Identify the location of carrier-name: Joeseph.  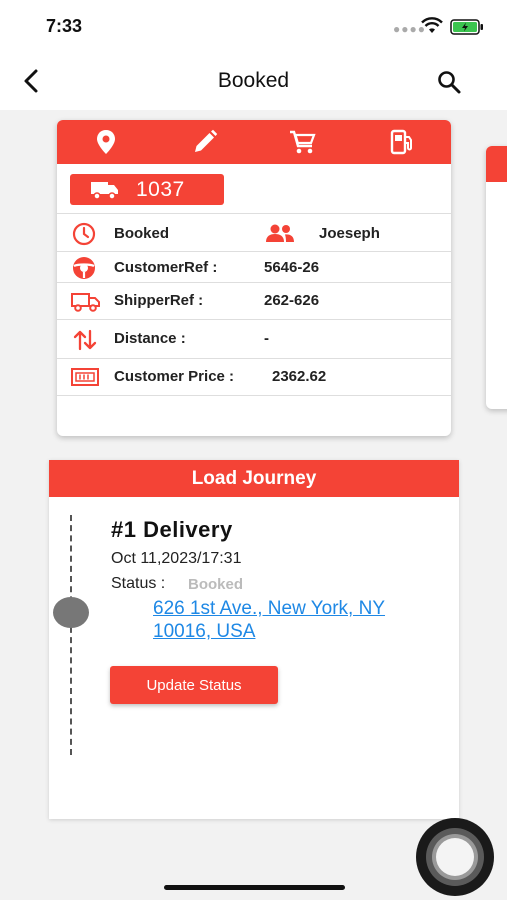
(349, 233).